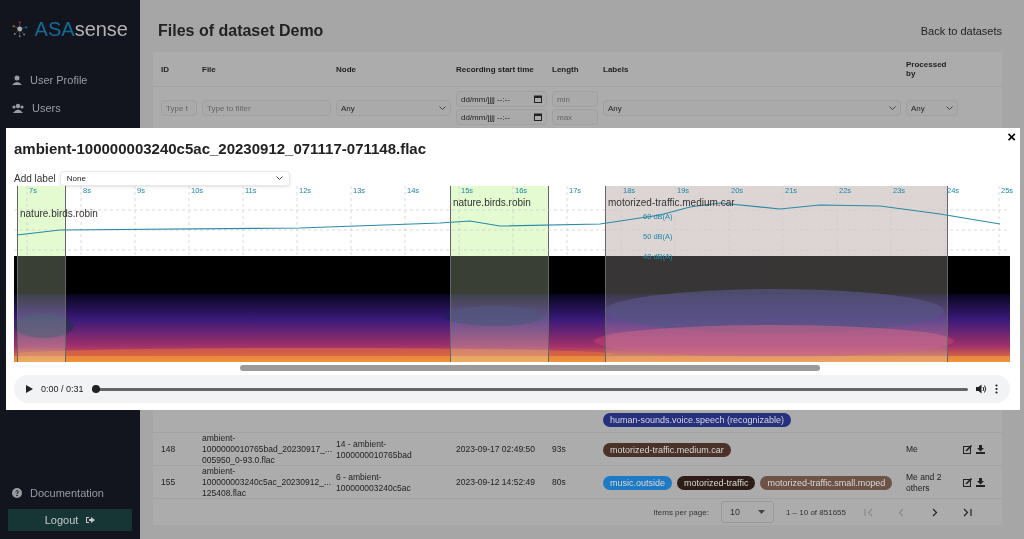 The height and width of the screenshot is (539, 1024). Describe the element at coordinates (62, 389) in the screenshot. I see `playback-time: 0:00 / 0:31` at that location.